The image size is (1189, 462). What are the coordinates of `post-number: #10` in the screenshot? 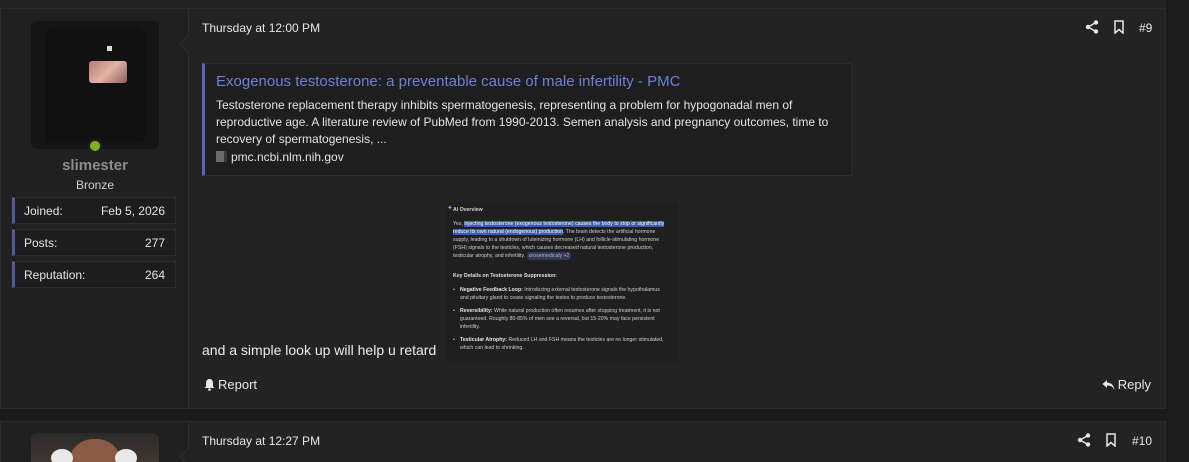 It's located at (1142, 441).